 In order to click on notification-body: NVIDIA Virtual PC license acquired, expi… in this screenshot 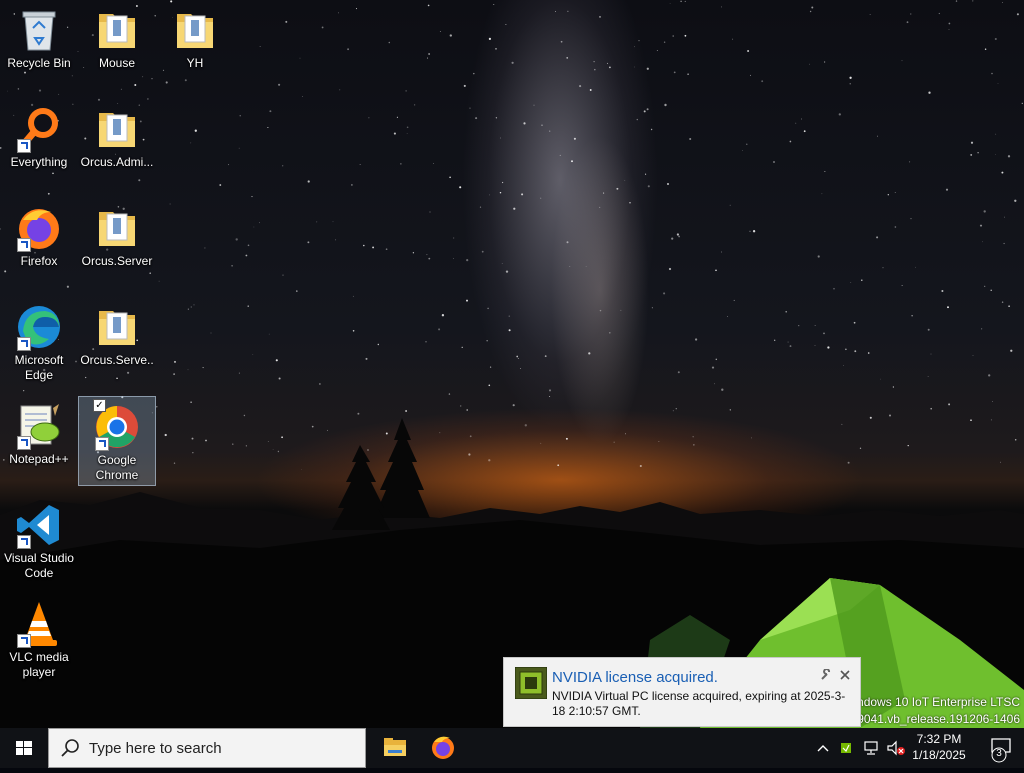, I will do `click(699, 703)`.